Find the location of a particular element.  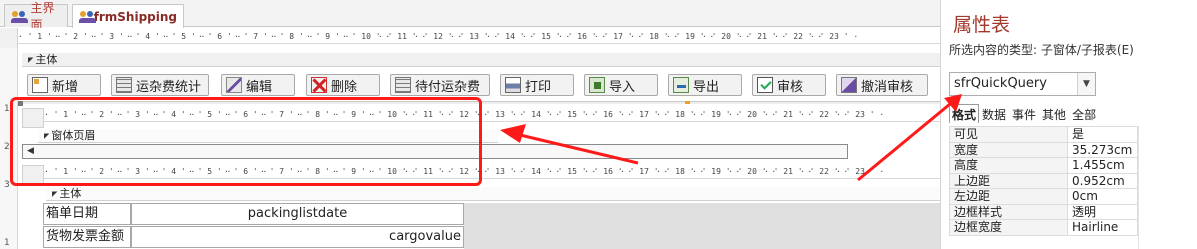

annotation-arrows is located at coordinates (731, 138).